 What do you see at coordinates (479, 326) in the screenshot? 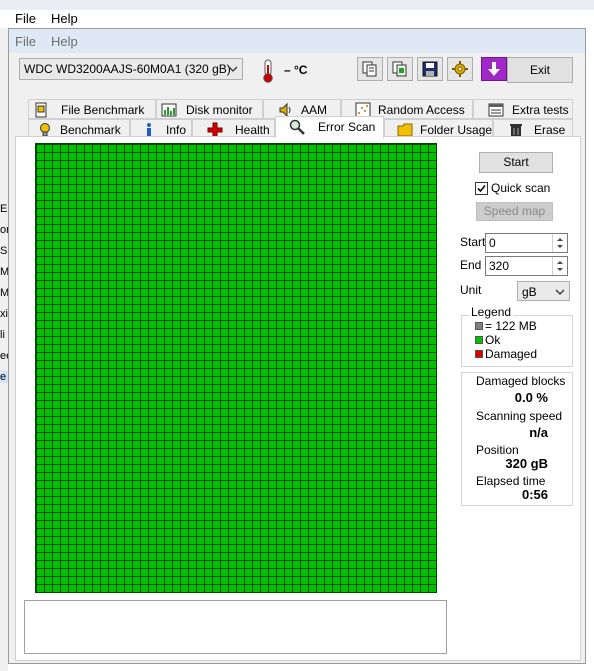
I see `legend-swatch-block-size` at bounding box center [479, 326].